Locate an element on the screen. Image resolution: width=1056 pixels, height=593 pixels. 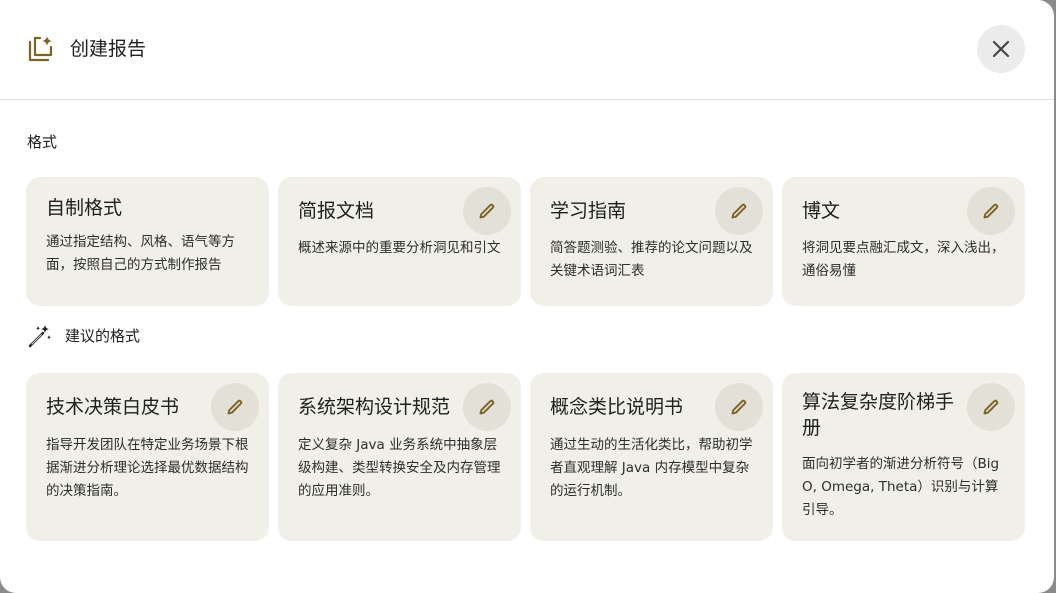
card-title: 概念类比说明书 is located at coordinates (617, 407).